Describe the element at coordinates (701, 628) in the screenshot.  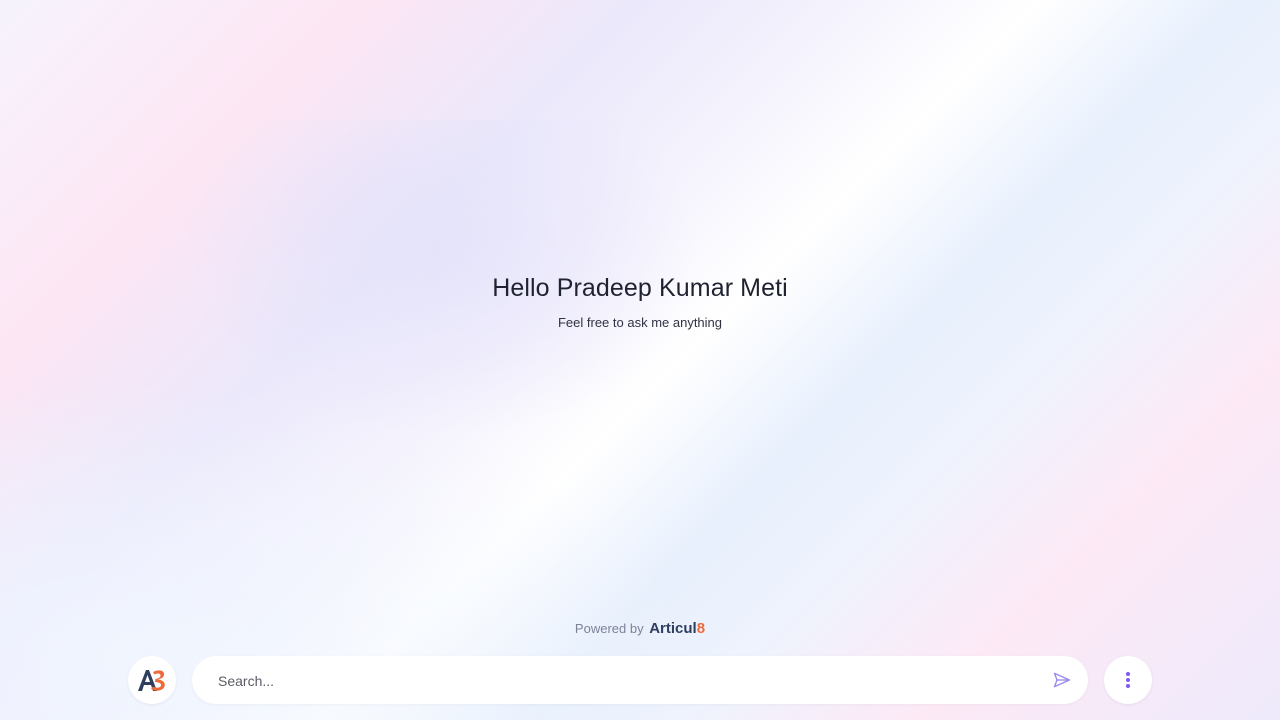
I see `brand-accent: 8` at that location.